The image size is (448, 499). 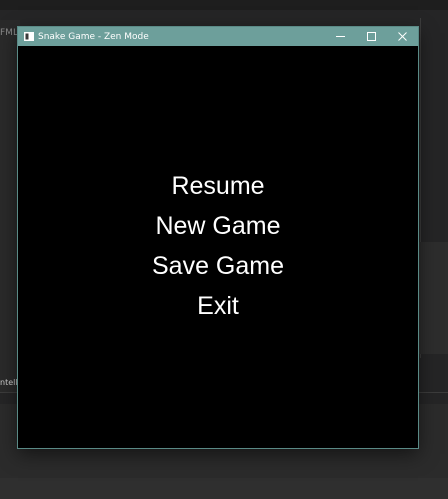 I want to click on background-left-panel, so click(x=10, y=206).